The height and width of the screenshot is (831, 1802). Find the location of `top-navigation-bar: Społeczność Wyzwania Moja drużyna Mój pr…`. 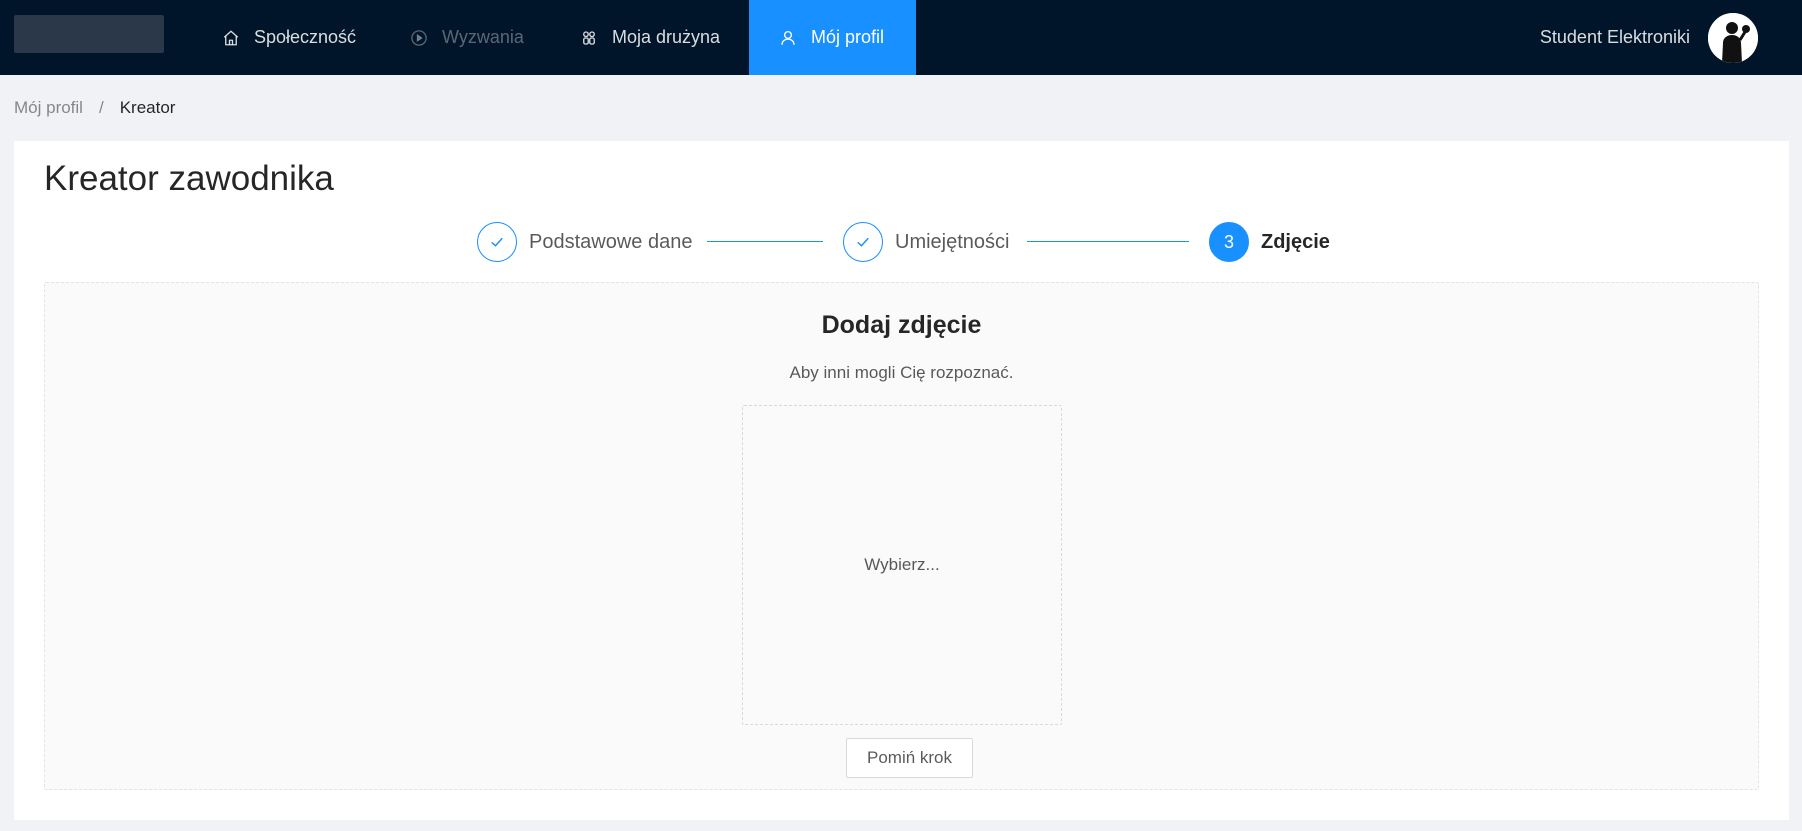

top-navigation-bar: Społeczność Wyzwania Moja drużyna Mój pr… is located at coordinates (901, 37).